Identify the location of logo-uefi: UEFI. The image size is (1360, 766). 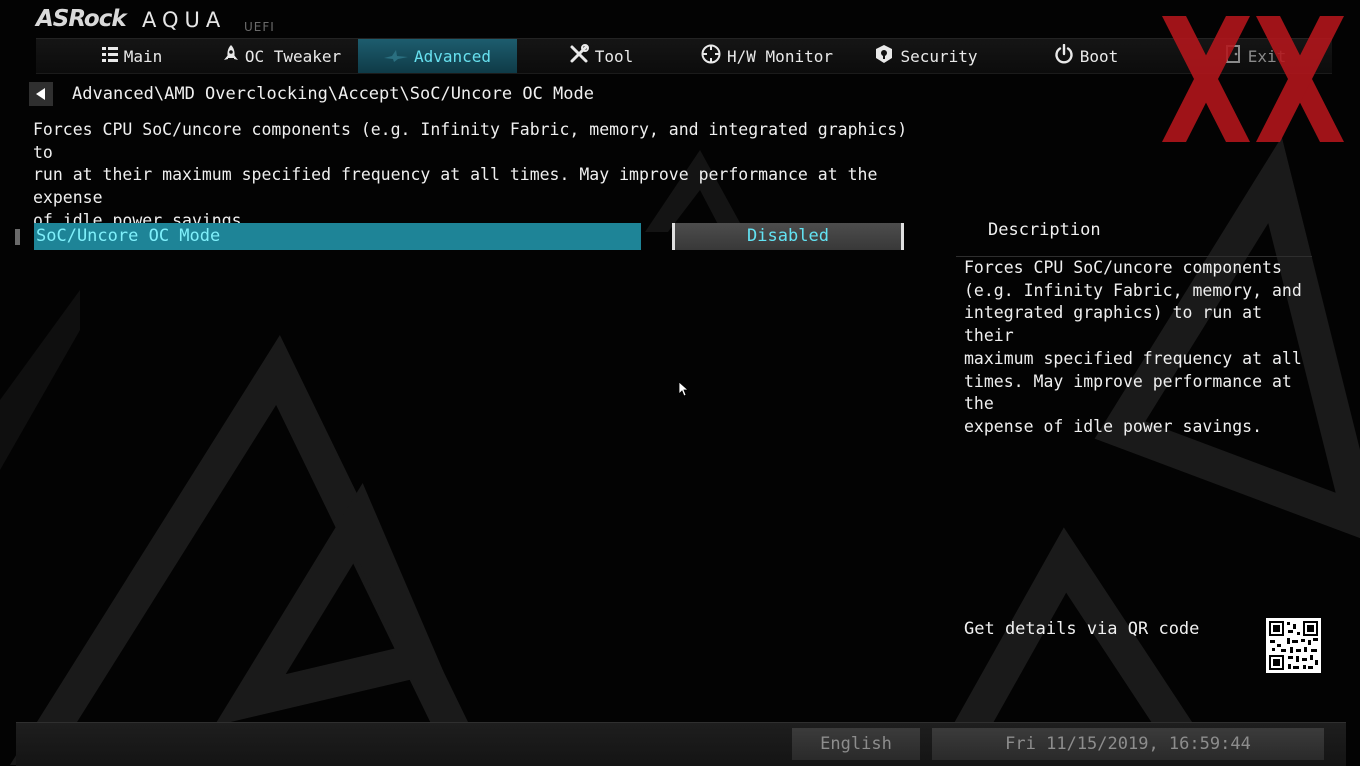
(259, 27).